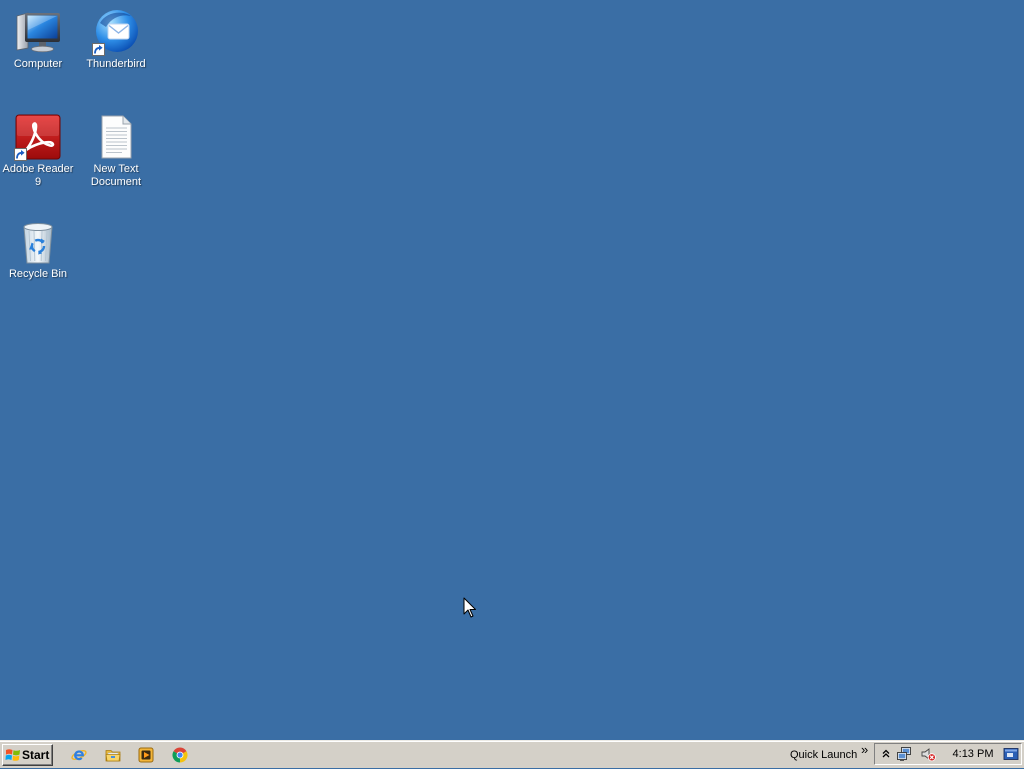 This screenshot has height=769, width=1024. What do you see at coordinates (36, 755) in the screenshot?
I see `start-button-label: Start` at bounding box center [36, 755].